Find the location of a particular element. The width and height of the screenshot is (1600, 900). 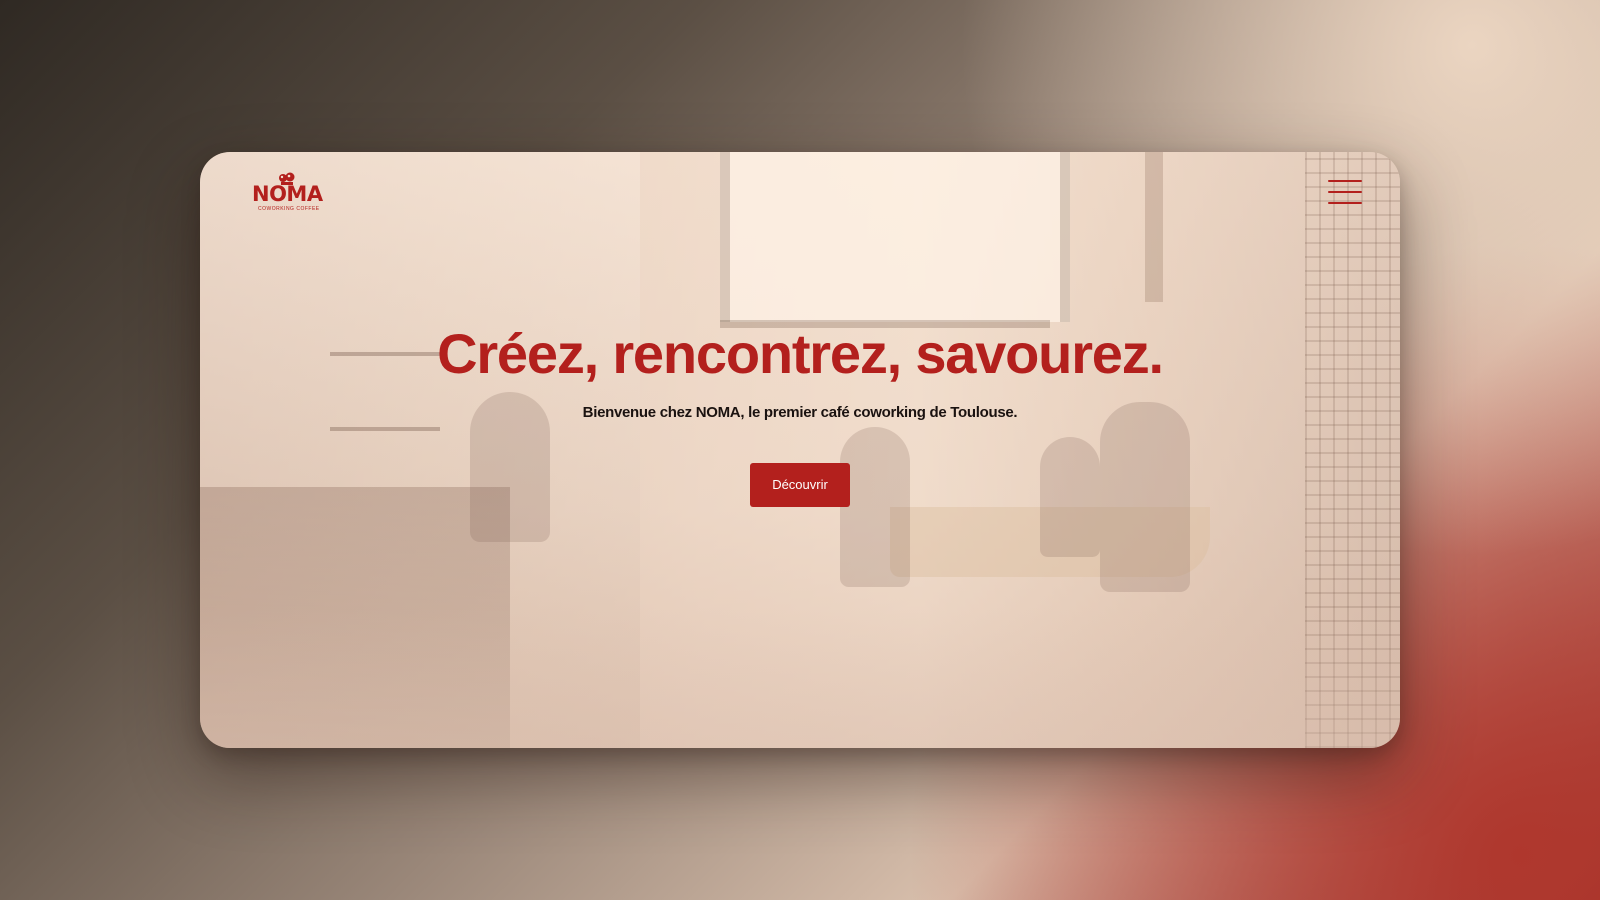

ceiling-pipe is located at coordinates (1154, 227).